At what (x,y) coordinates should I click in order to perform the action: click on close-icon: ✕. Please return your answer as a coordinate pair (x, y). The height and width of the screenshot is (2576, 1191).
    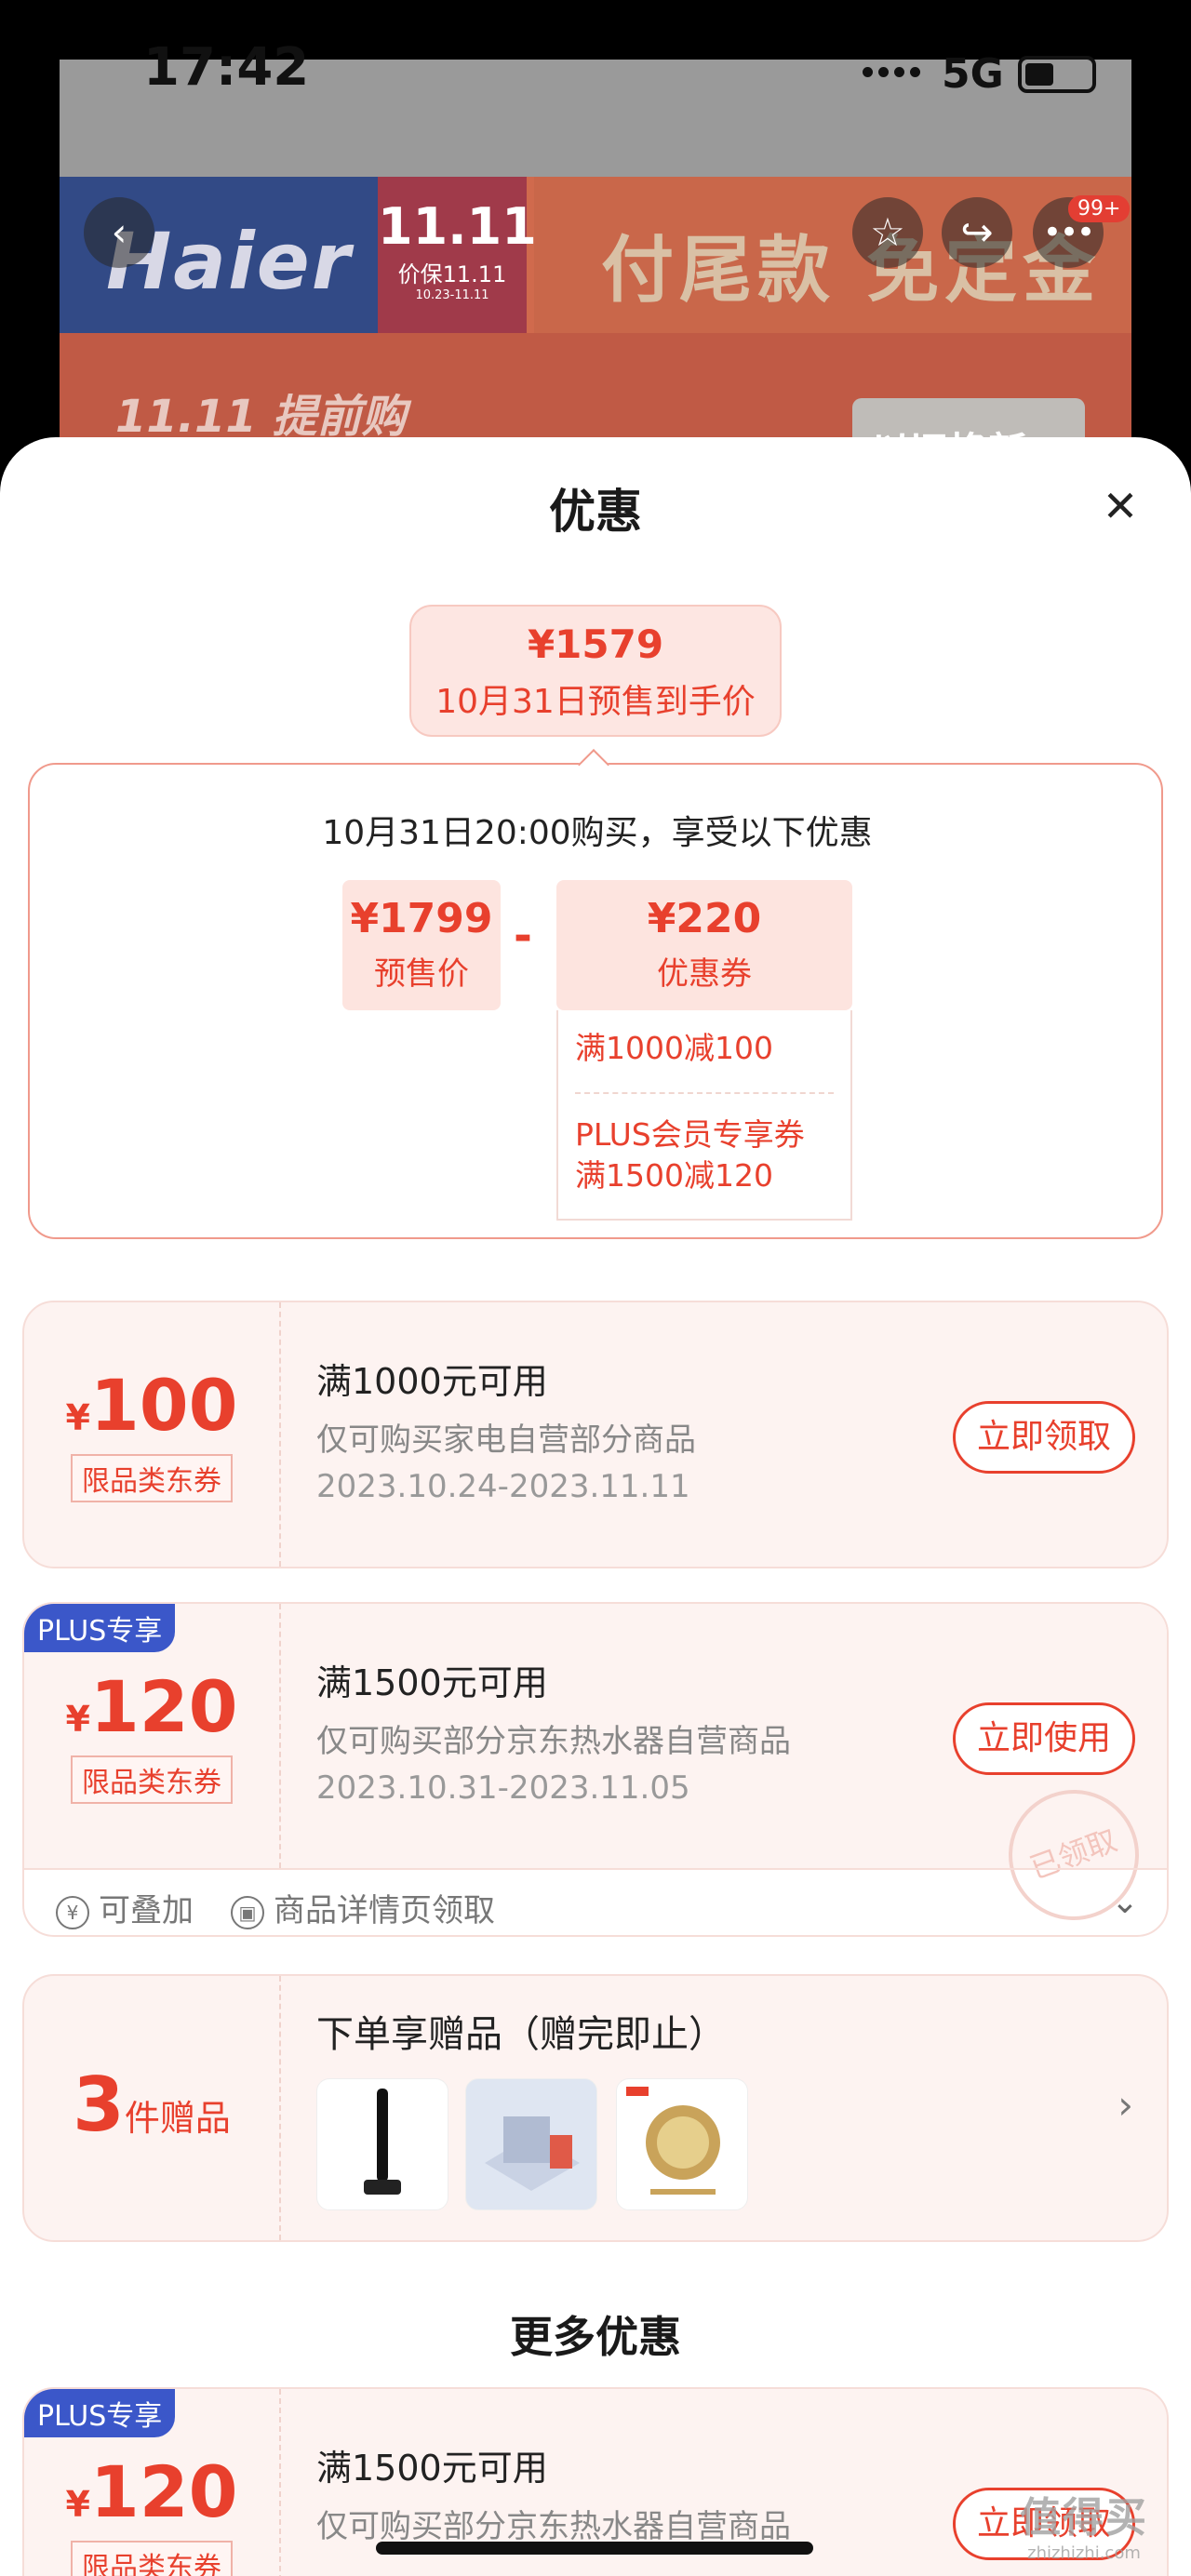
    Looking at the image, I should click on (1120, 506).